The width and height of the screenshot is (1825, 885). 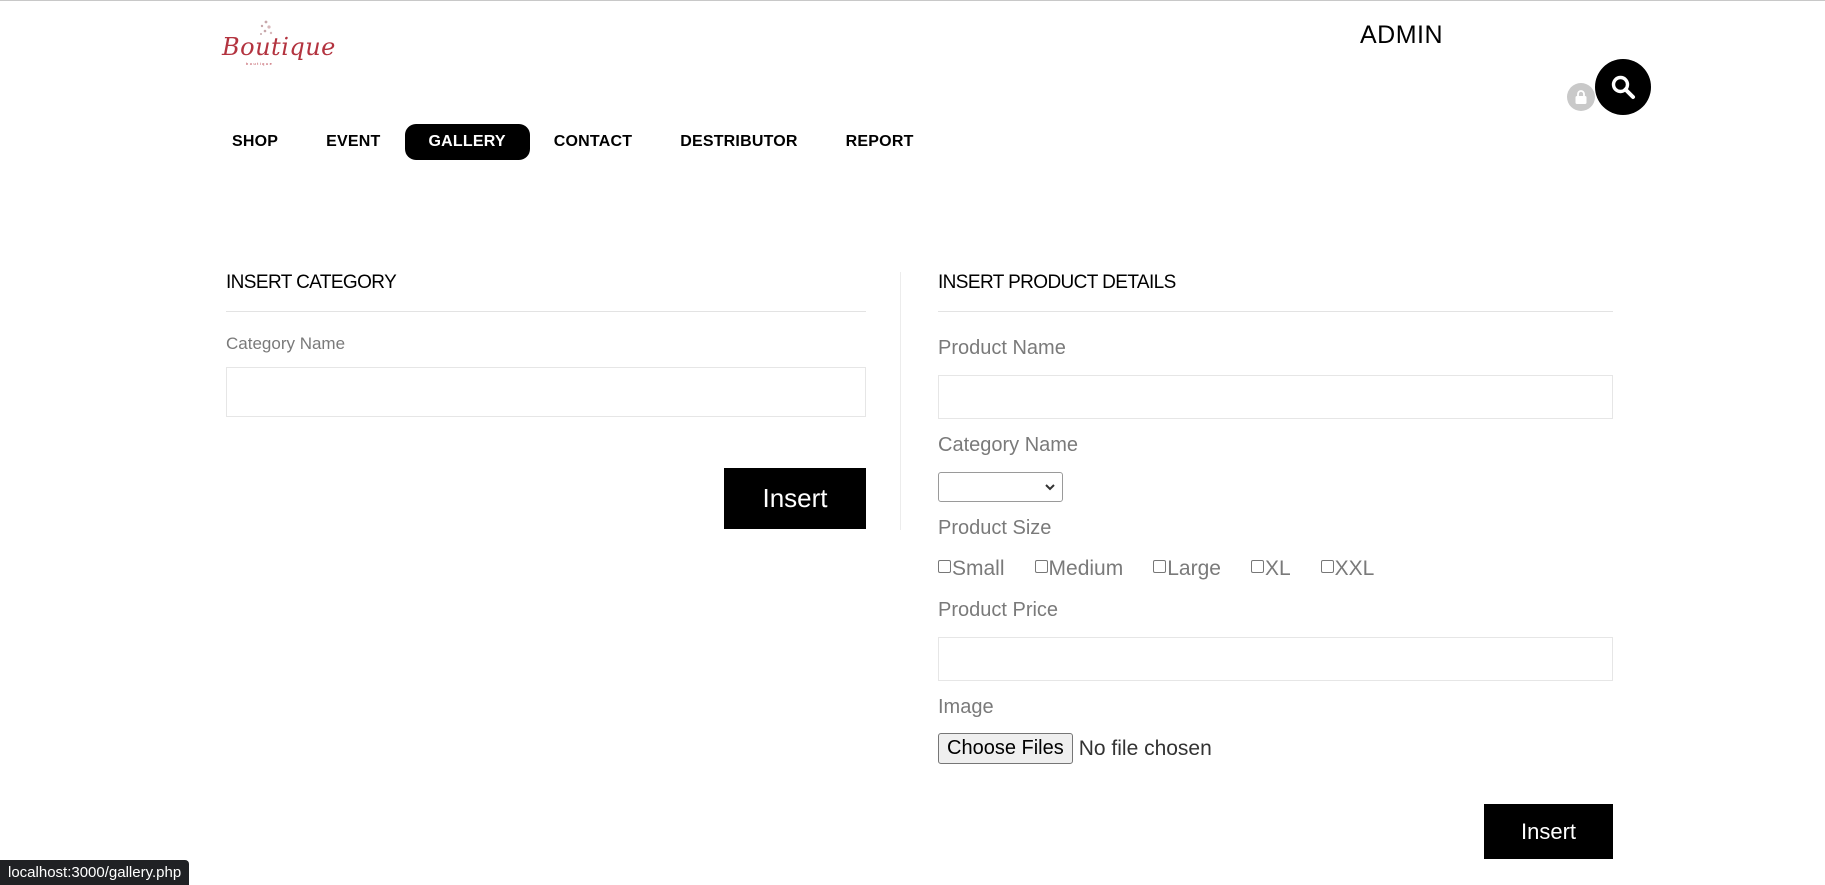 I want to click on size-option-xxl: XXL, so click(x=1347, y=569).